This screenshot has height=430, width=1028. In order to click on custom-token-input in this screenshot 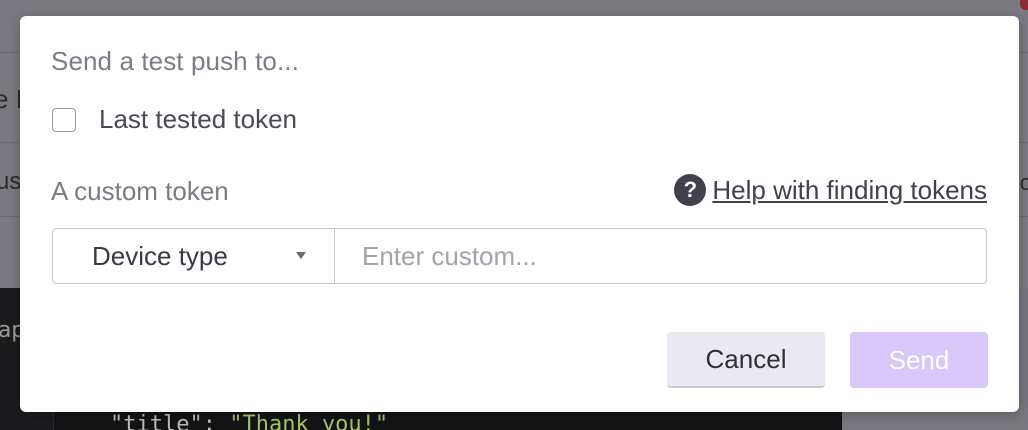, I will do `click(660, 256)`.